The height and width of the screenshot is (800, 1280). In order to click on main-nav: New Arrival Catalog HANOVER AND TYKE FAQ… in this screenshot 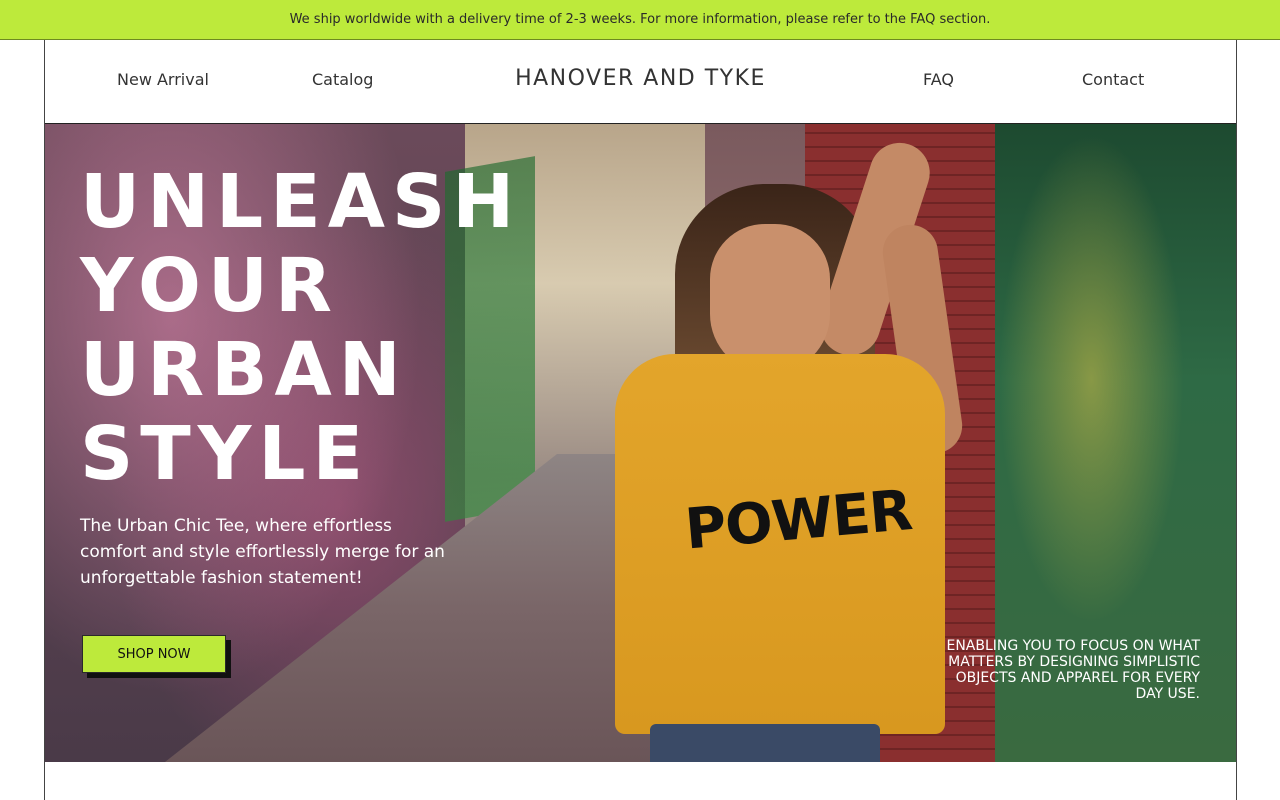, I will do `click(640, 82)`.